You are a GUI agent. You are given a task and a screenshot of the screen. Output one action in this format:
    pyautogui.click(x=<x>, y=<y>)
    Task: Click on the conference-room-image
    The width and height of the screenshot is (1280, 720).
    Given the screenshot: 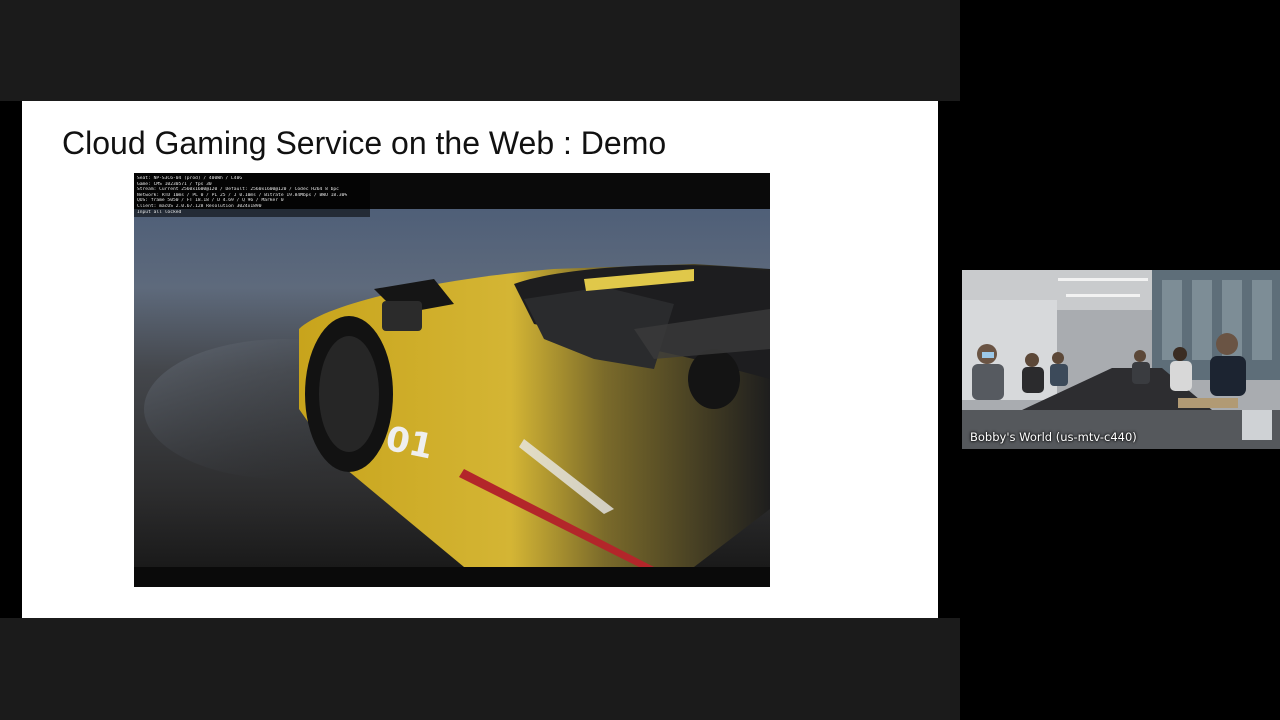 What is the action you would take?
    pyautogui.click(x=1121, y=359)
    